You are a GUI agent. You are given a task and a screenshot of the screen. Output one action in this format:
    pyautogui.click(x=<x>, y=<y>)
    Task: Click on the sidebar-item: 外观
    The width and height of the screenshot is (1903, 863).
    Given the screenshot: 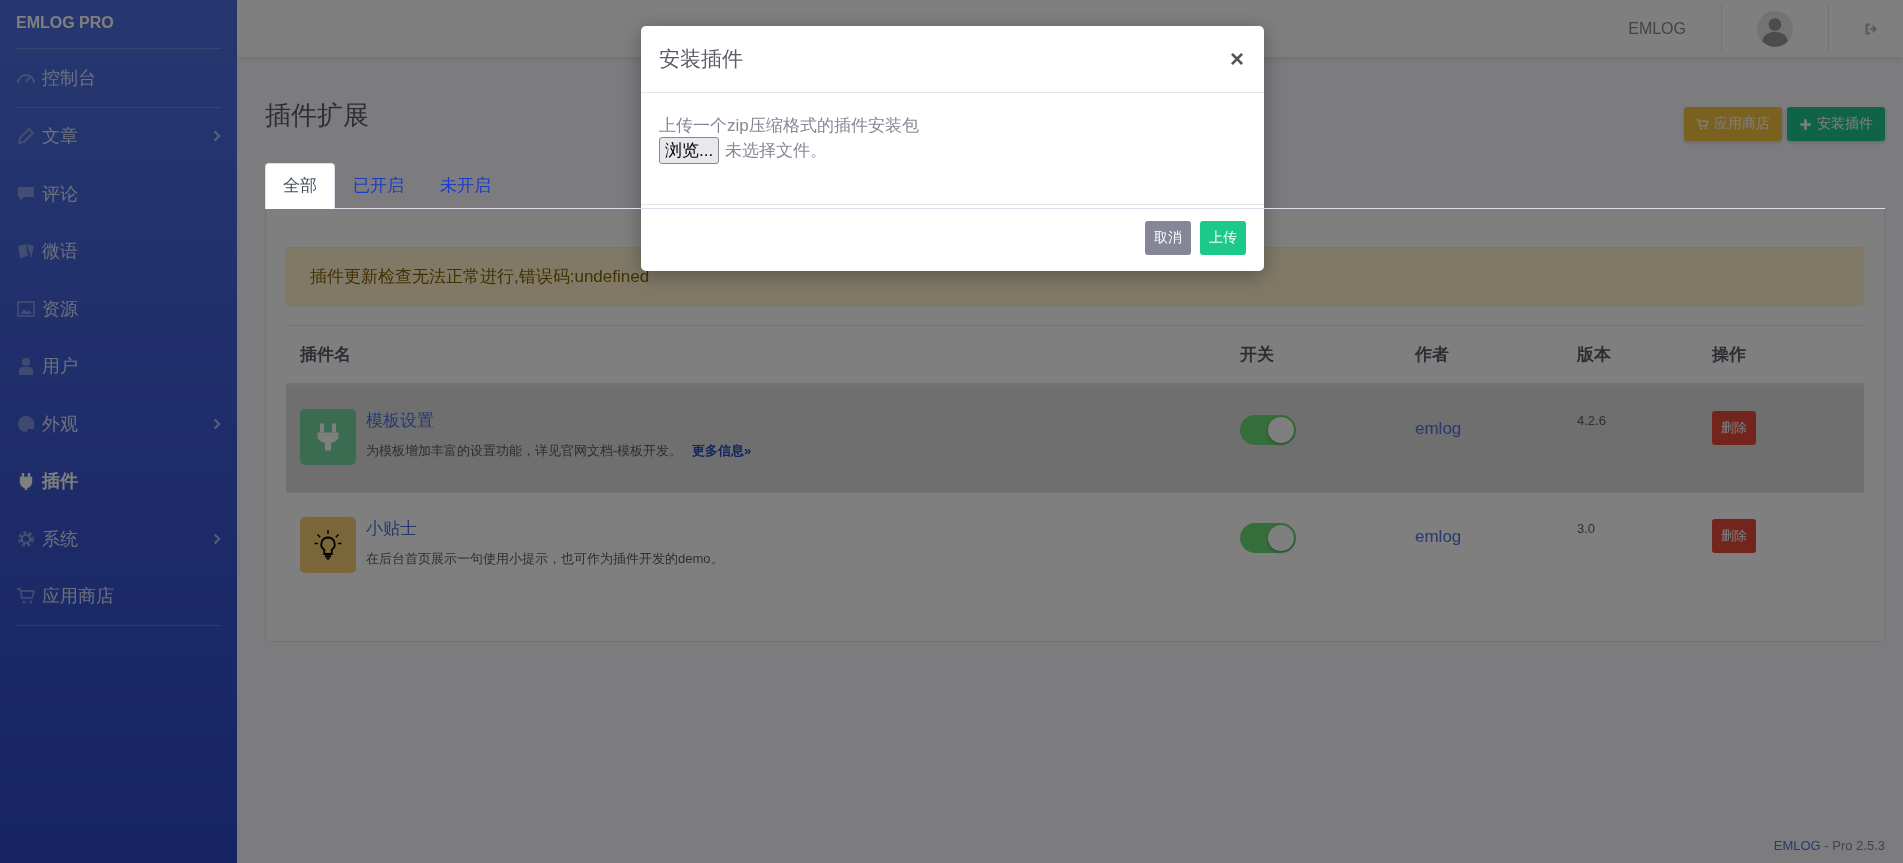 What is the action you would take?
    pyautogui.click(x=118, y=424)
    